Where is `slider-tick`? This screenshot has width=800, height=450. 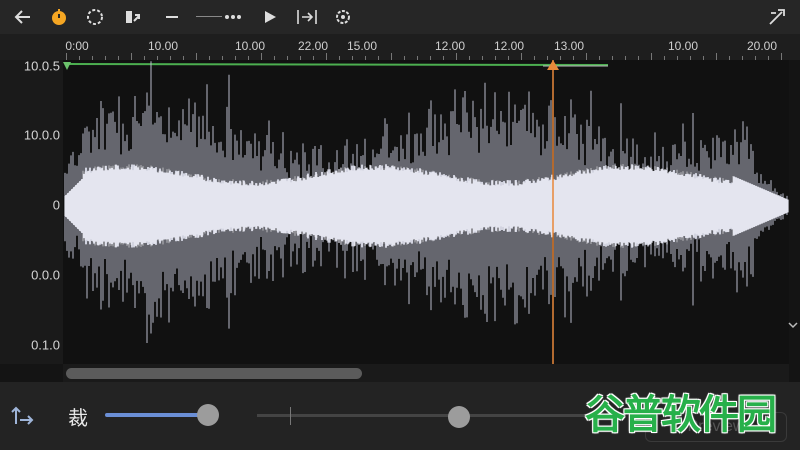 slider-tick is located at coordinates (290, 416).